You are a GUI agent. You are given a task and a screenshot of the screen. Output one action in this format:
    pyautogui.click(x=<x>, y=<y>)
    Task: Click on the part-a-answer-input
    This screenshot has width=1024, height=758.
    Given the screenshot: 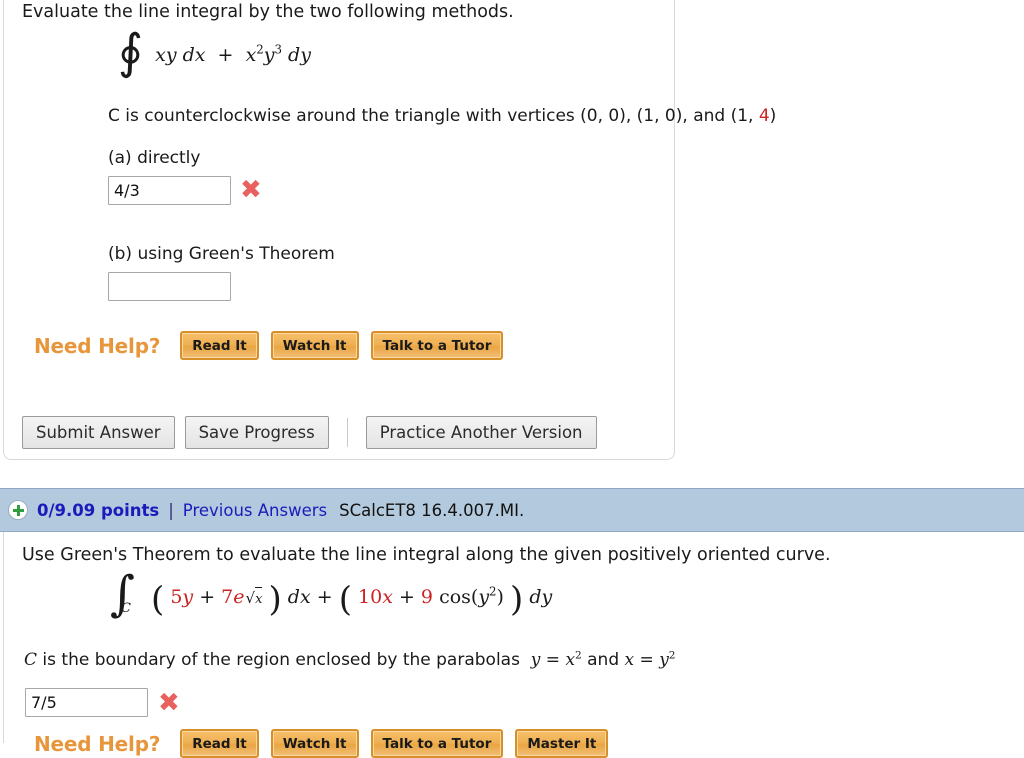 What is the action you would take?
    pyautogui.click(x=169, y=190)
    